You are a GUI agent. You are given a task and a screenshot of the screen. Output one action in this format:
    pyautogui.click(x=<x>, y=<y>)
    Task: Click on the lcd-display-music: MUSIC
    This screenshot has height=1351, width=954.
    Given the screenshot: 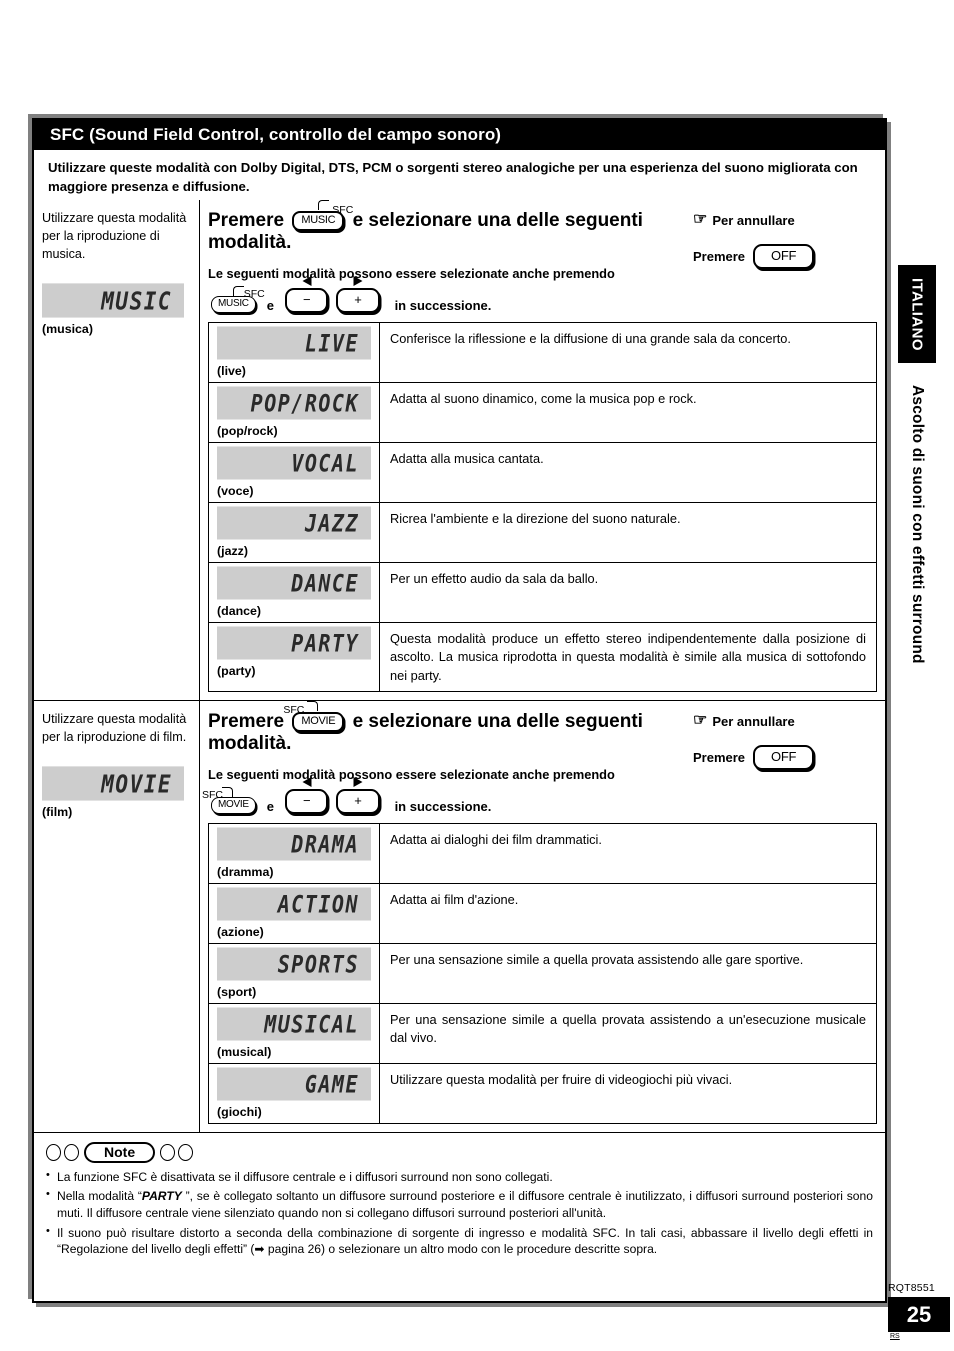 What is the action you would take?
    pyautogui.click(x=113, y=300)
    